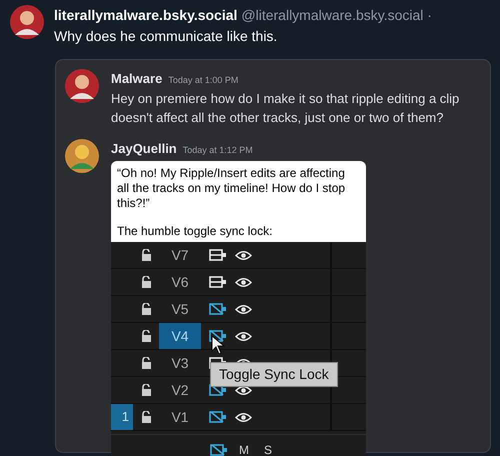  What do you see at coordinates (180, 417) in the screenshot?
I see `track-label: V1` at bounding box center [180, 417].